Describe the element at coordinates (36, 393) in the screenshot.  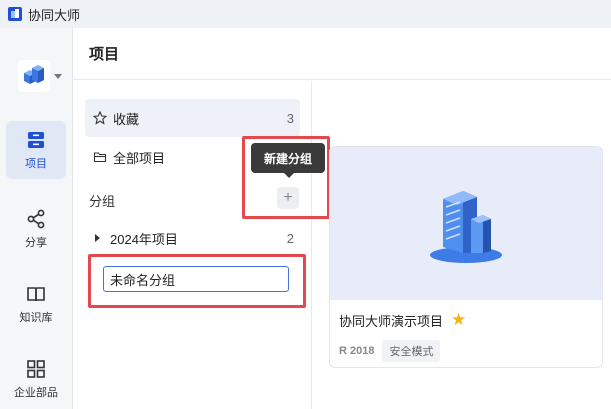
I see `rail-label: 企业部品` at that location.